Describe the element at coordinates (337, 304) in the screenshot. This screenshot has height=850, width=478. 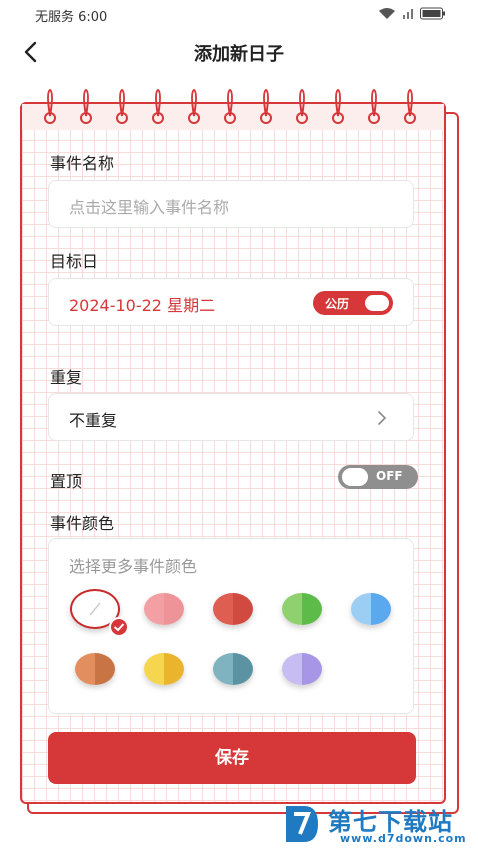
I see `calendar-type-label: 公历` at that location.